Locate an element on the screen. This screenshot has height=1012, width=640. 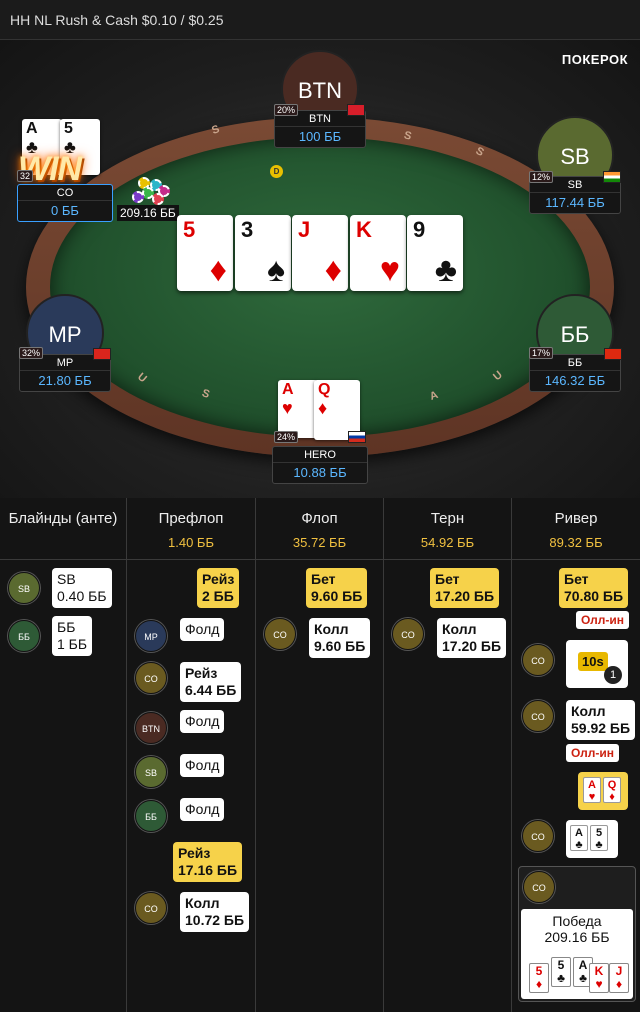
vpip-badge: 17% is located at coordinates (541, 353).